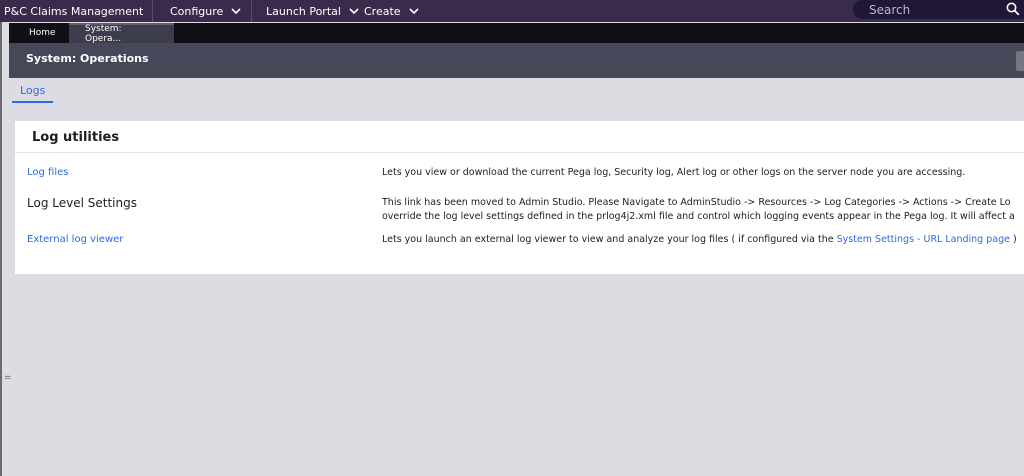 Image resolution: width=1024 pixels, height=476 pixels. What do you see at coordinates (75, 239) in the screenshot?
I see `external-log-viewer-link: External log viewer` at bounding box center [75, 239].